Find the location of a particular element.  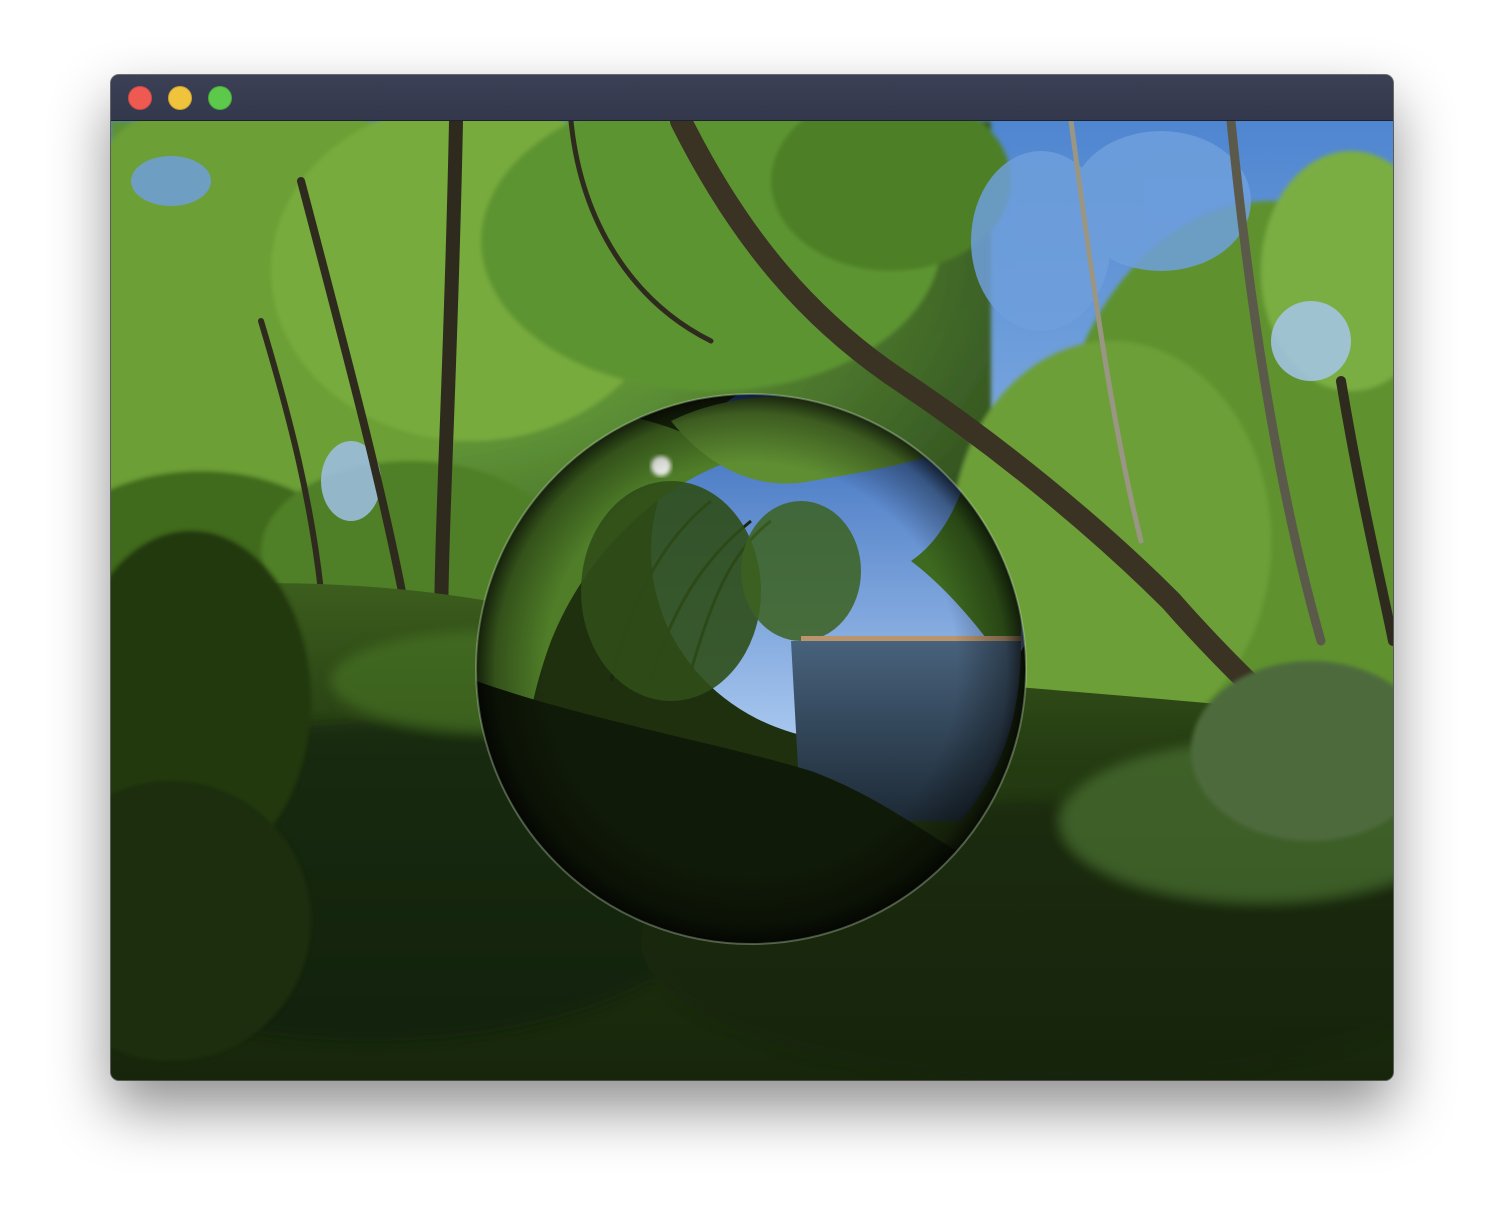

minimize-button is located at coordinates (180, 98).